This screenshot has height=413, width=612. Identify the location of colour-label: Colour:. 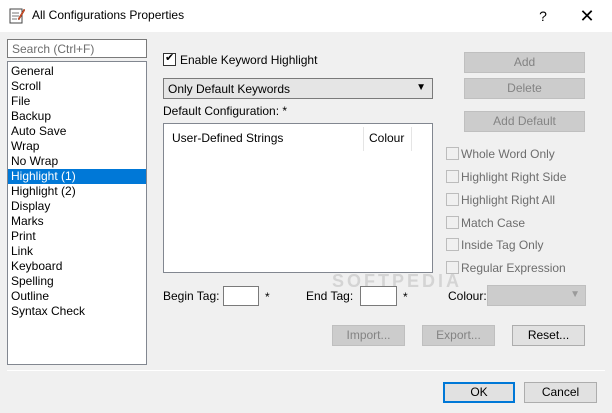
(467, 296).